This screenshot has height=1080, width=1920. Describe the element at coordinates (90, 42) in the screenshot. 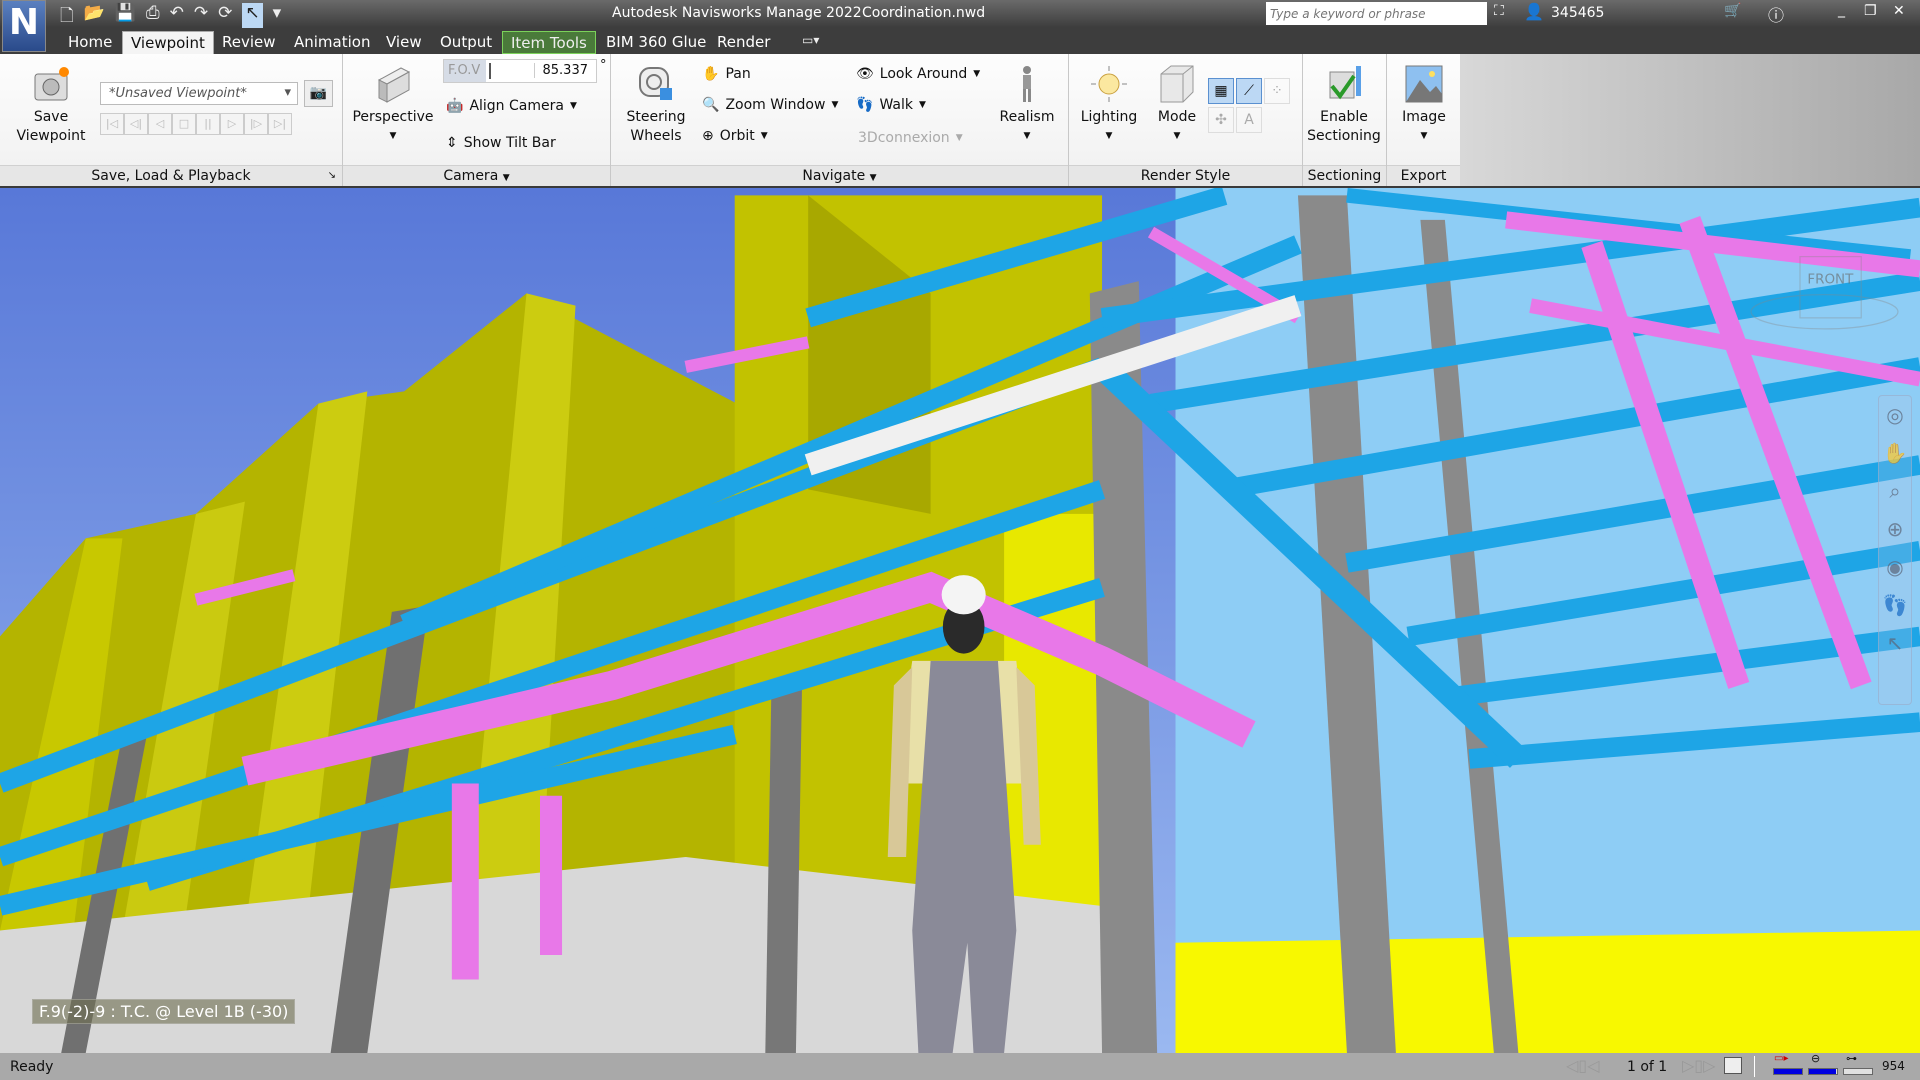

I see `tab-home: Home` at that location.